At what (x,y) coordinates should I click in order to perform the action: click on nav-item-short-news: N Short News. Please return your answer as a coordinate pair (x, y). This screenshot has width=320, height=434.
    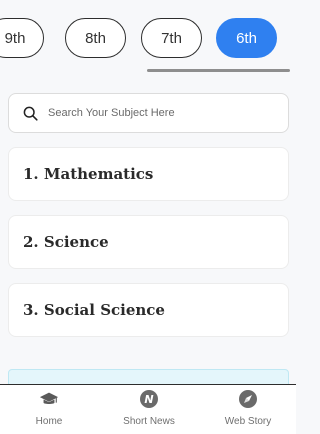
    Looking at the image, I should click on (149, 408).